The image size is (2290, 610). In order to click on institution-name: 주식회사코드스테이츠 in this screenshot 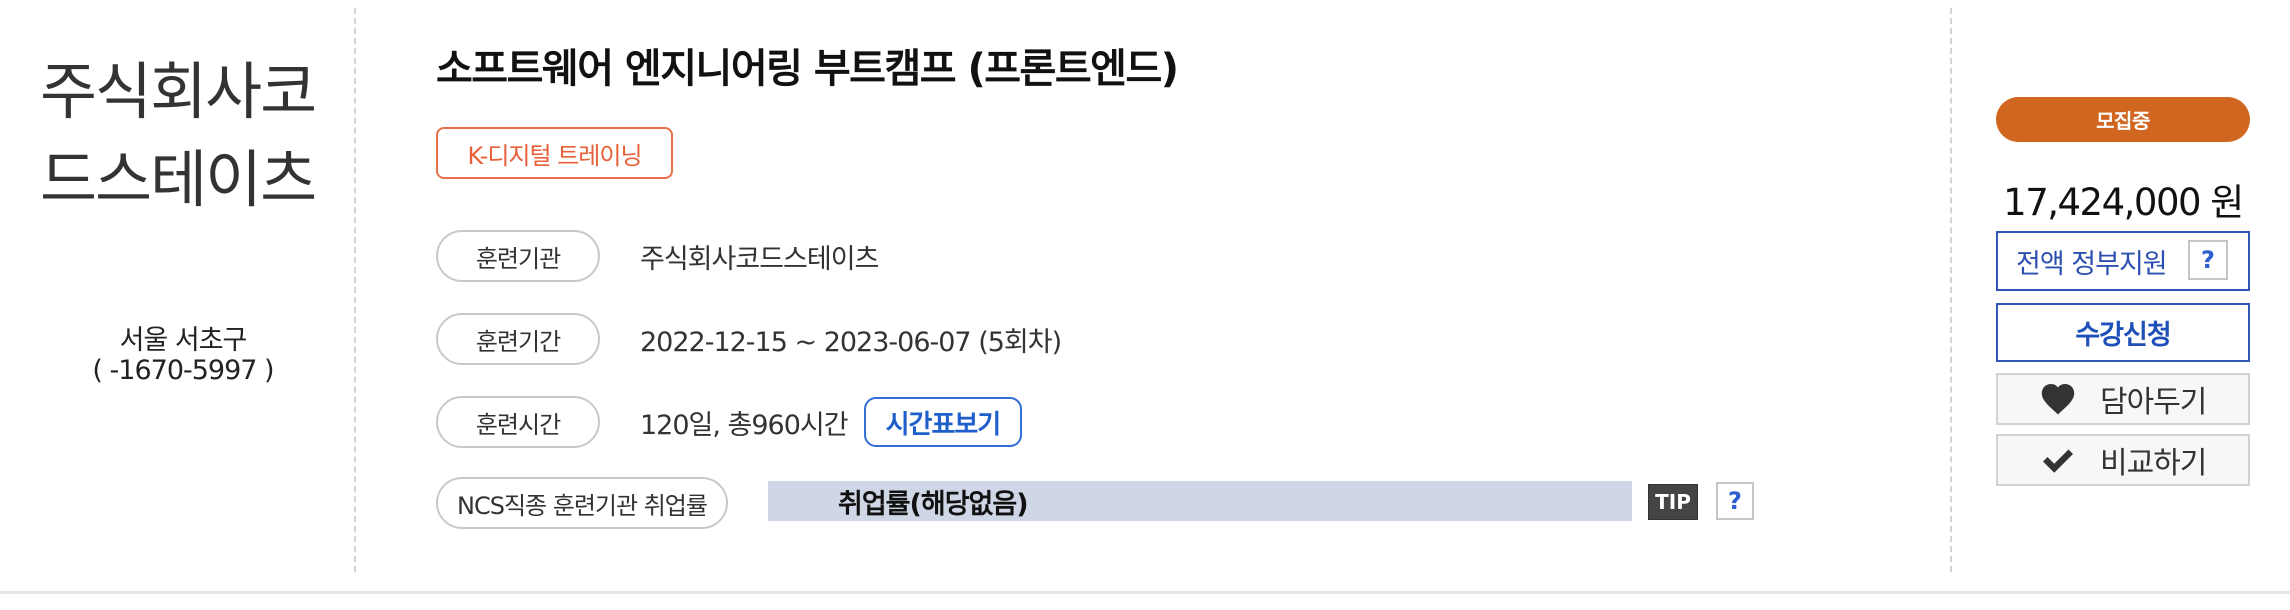, I will do `click(190, 136)`.